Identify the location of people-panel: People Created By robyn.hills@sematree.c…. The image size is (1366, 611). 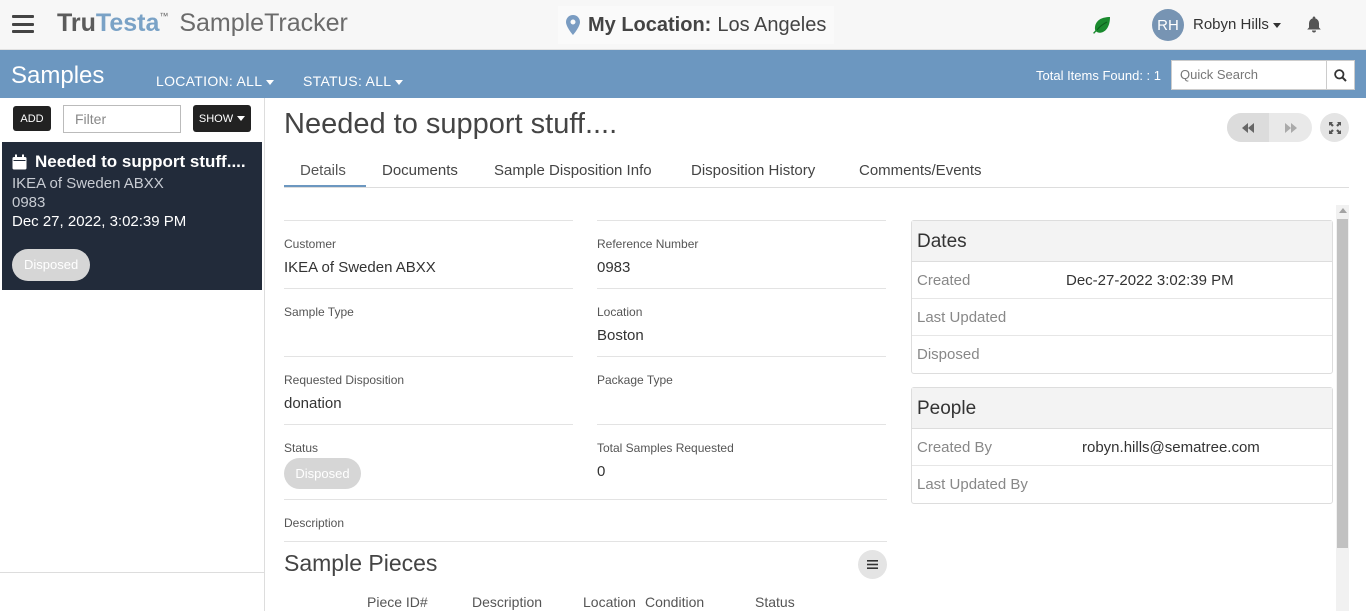
(1122, 445).